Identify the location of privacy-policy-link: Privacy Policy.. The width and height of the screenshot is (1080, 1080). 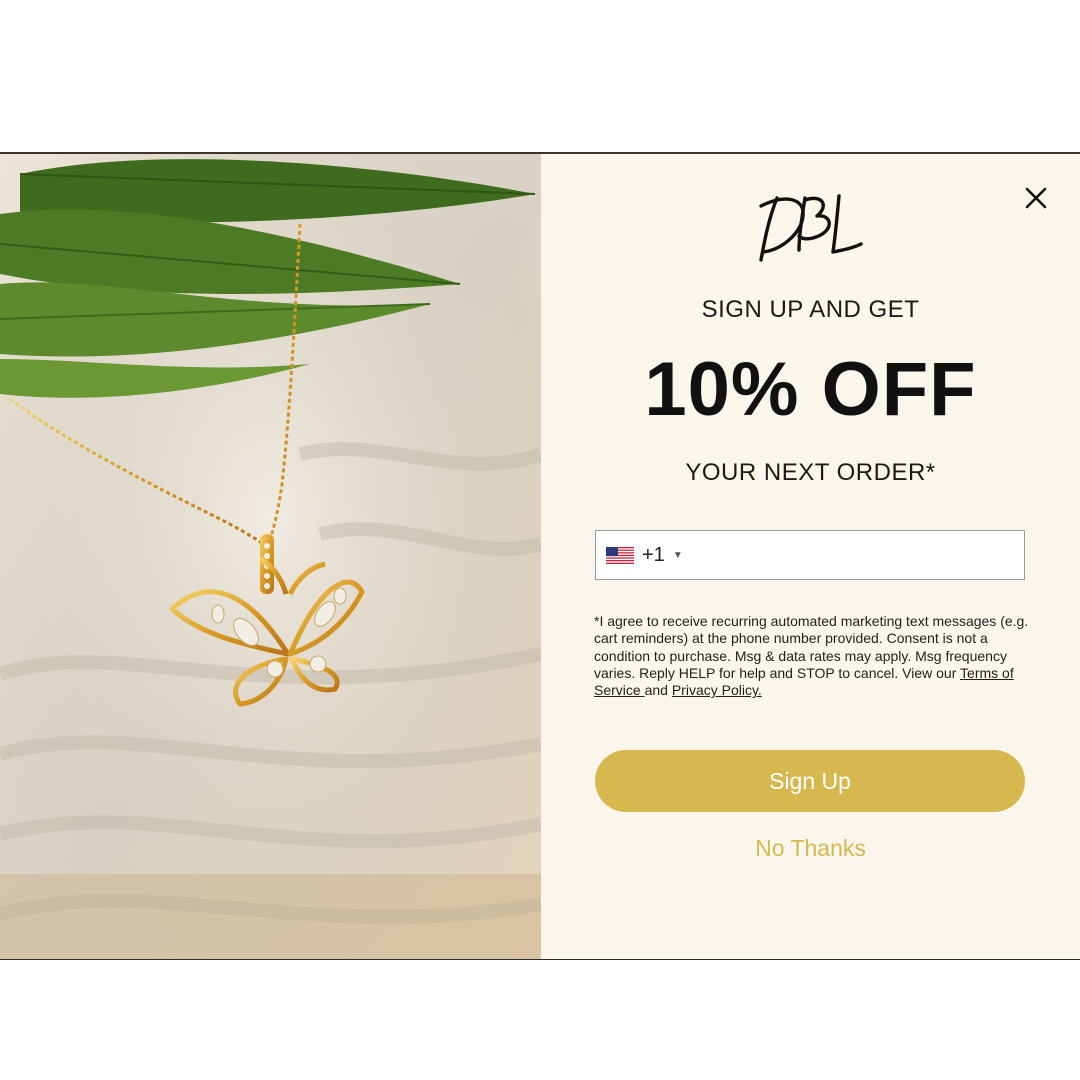
(717, 690).